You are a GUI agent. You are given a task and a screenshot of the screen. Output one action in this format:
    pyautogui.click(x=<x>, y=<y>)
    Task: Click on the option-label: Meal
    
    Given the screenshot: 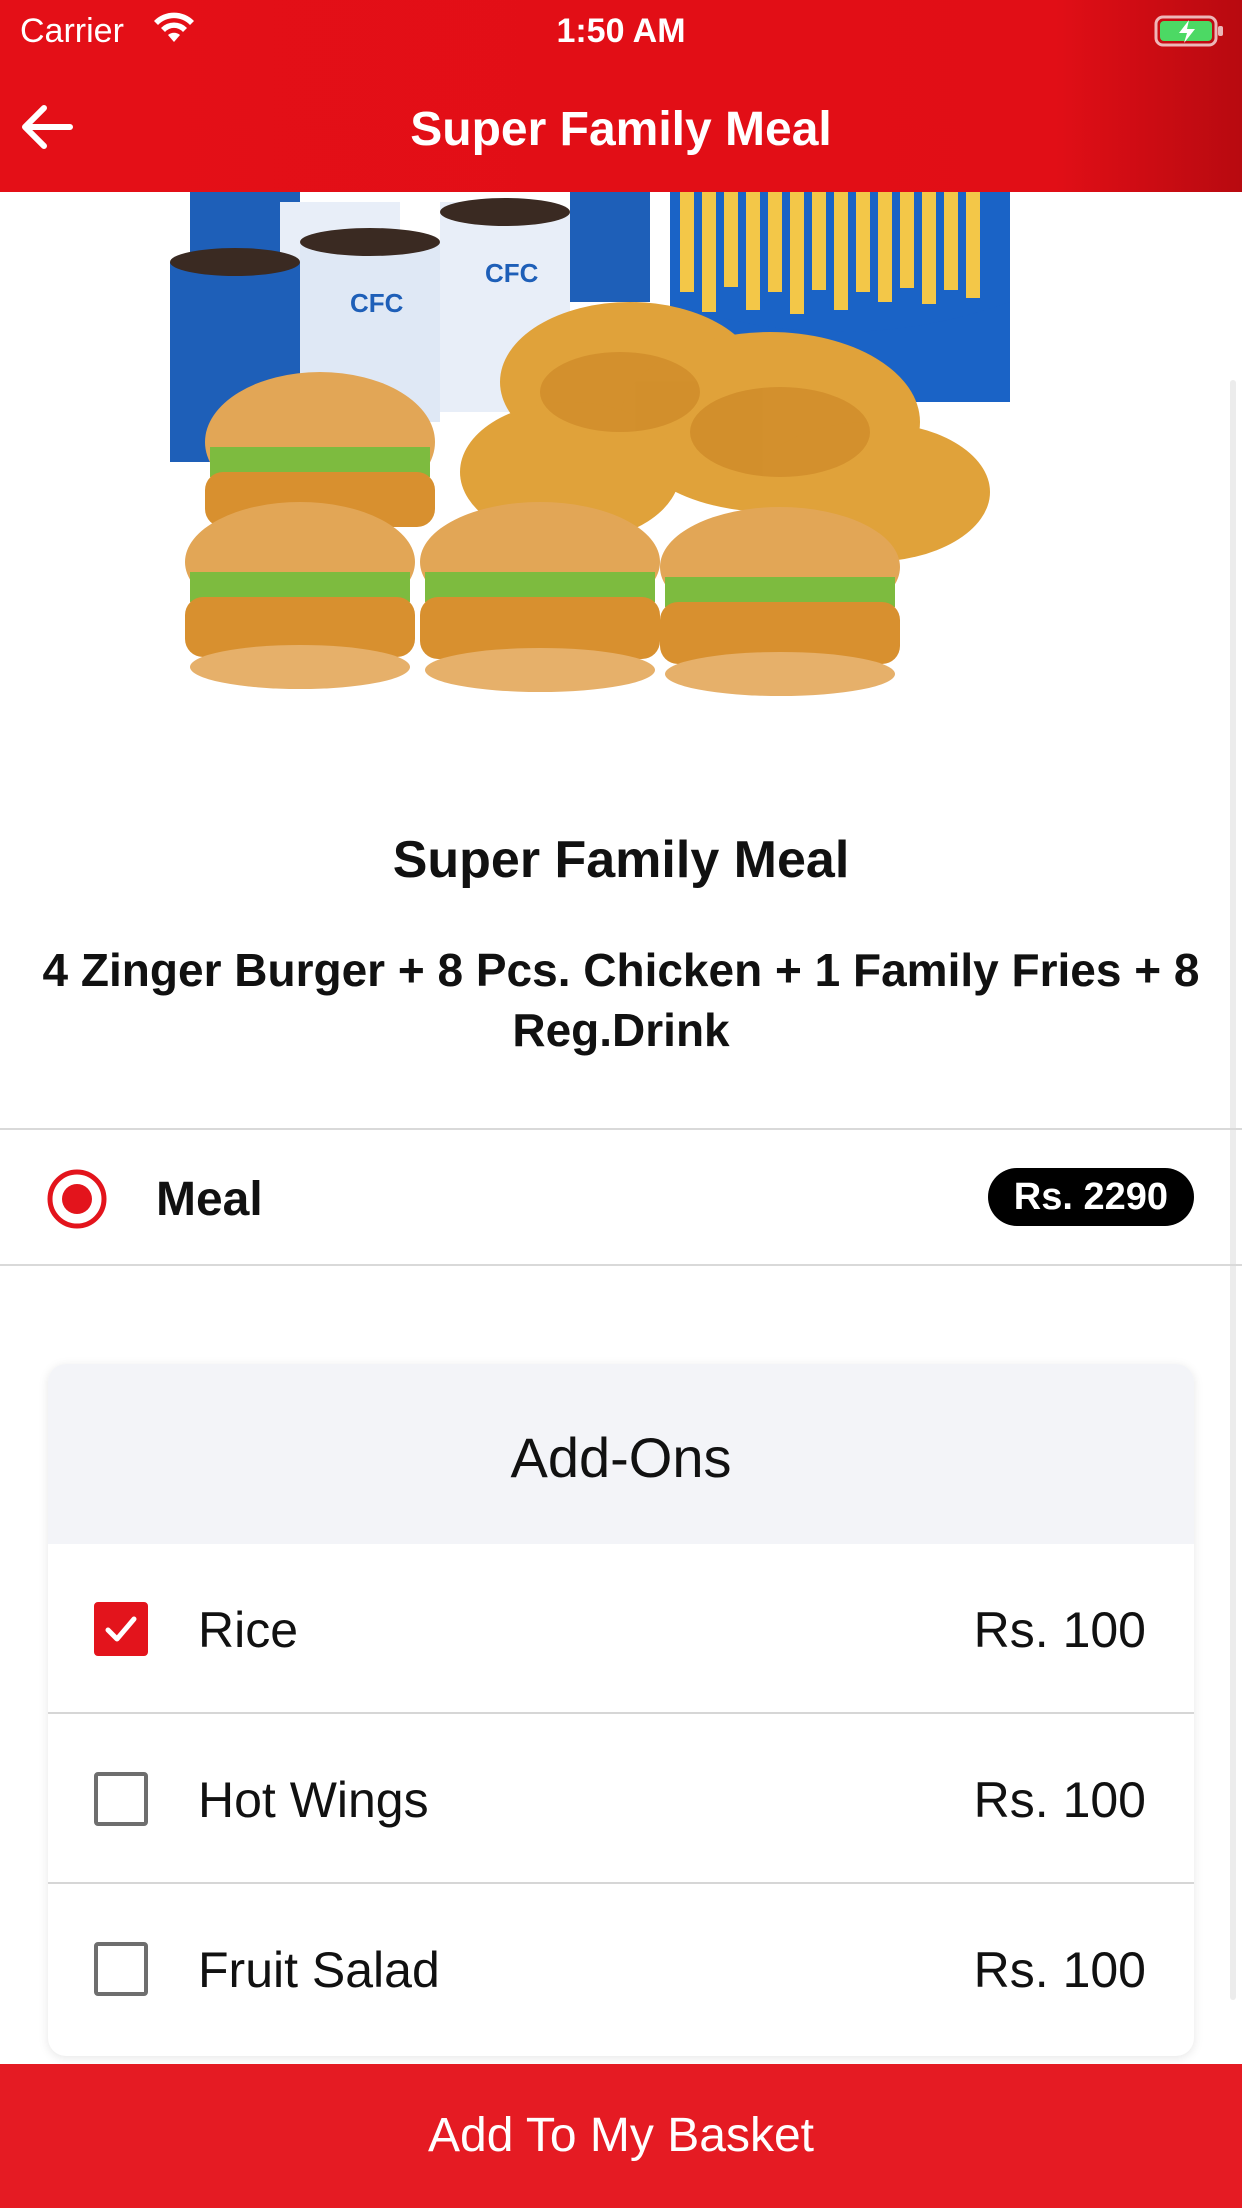 What is the action you would take?
    pyautogui.click(x=209, y=1199)
    